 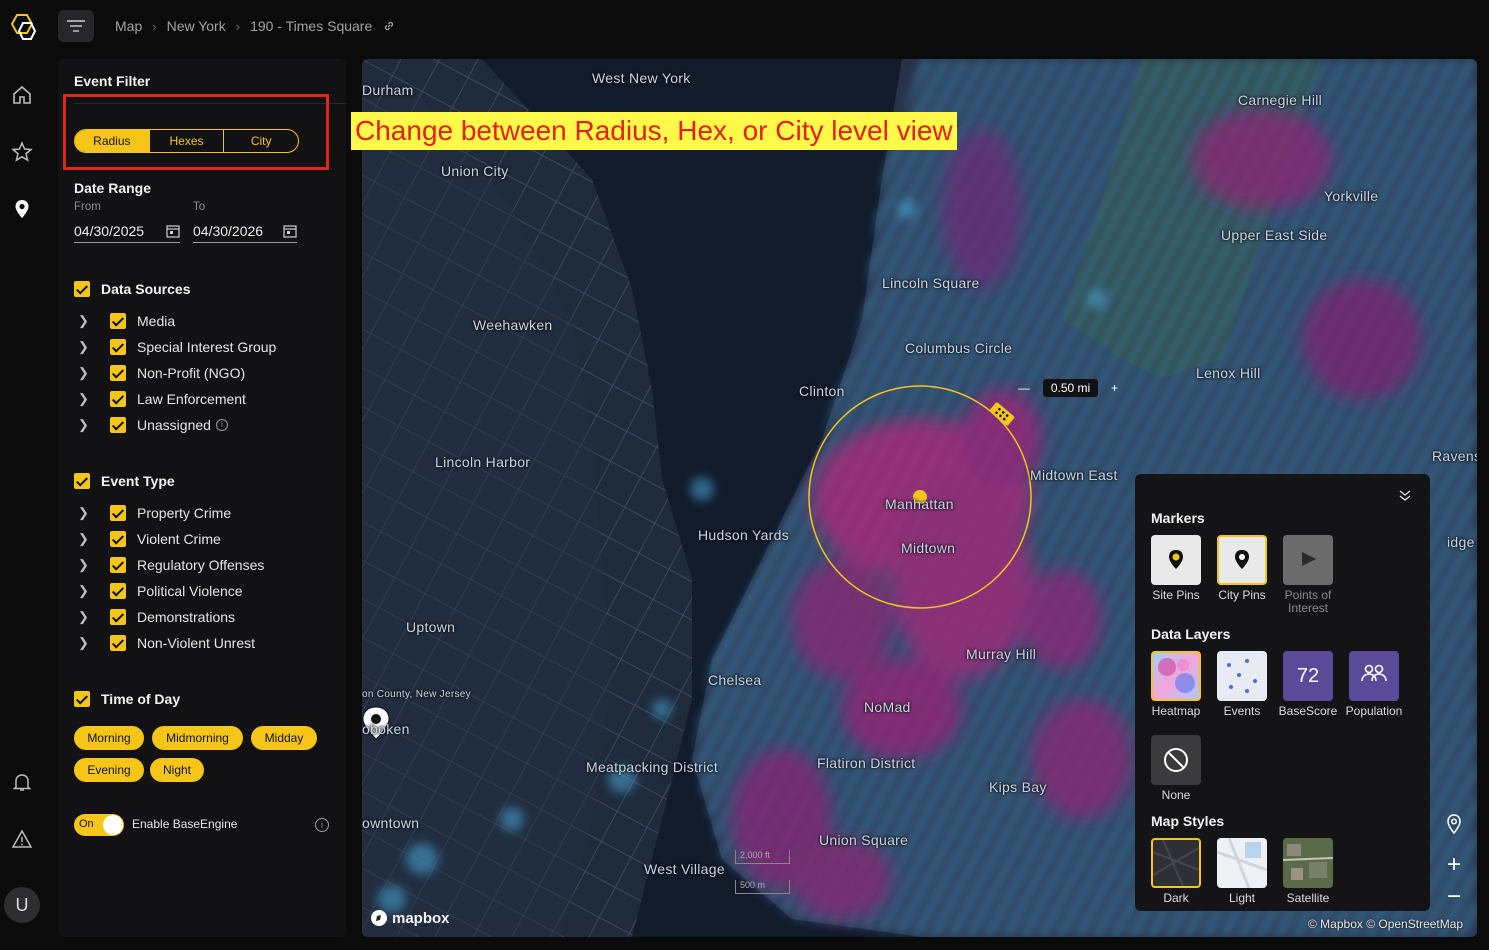 I want to click on city-pin-icon, so click(x=1242, y=559).